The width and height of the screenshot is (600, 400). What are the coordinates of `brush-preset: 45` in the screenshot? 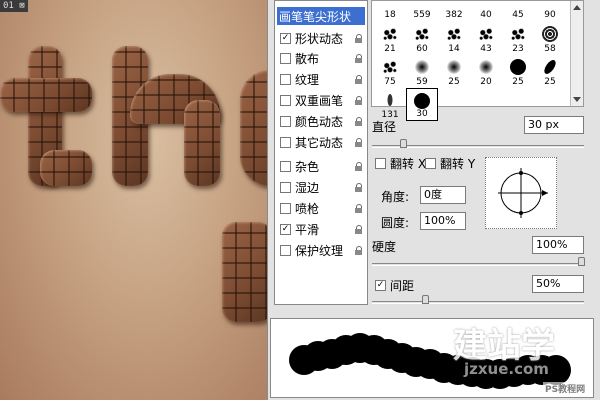 It's located at (518, 10).